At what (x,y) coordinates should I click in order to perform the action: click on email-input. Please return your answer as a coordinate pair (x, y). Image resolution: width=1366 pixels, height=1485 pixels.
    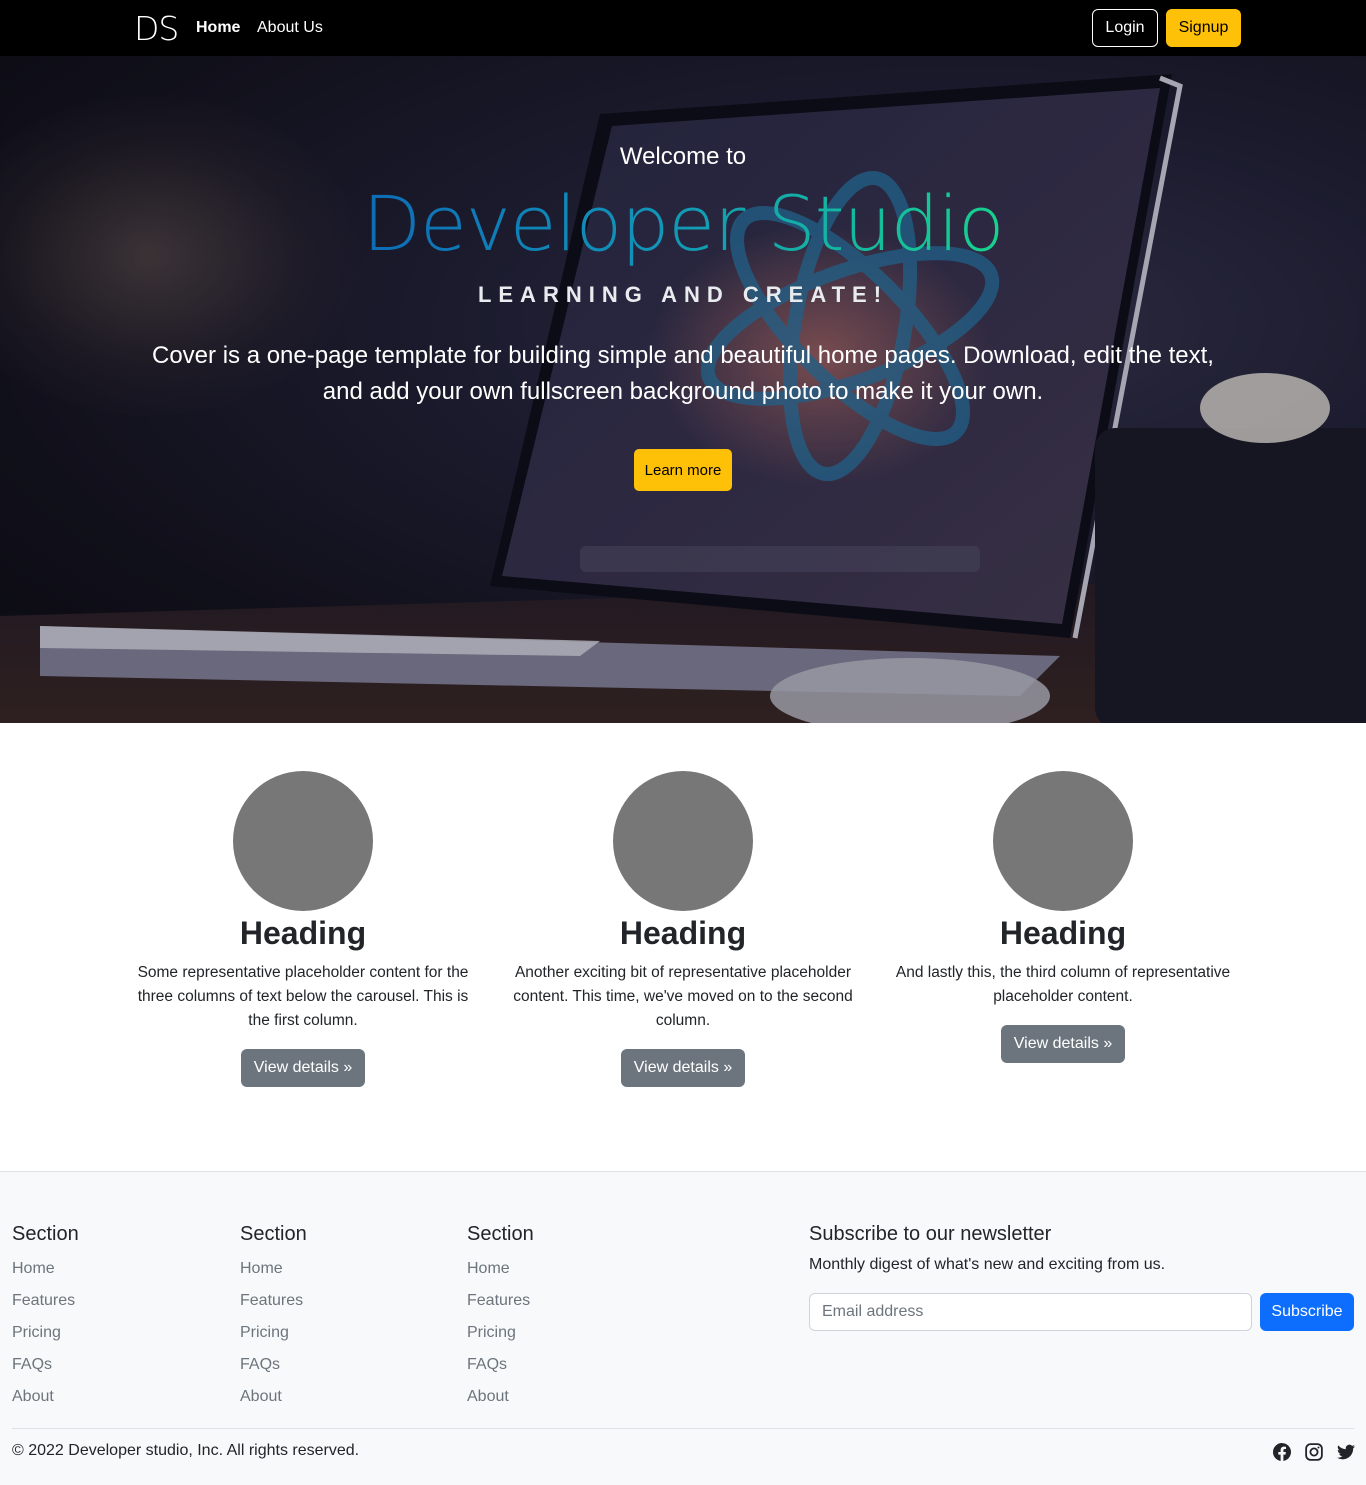
    Looking at the image, I should click on (1030, 1312).